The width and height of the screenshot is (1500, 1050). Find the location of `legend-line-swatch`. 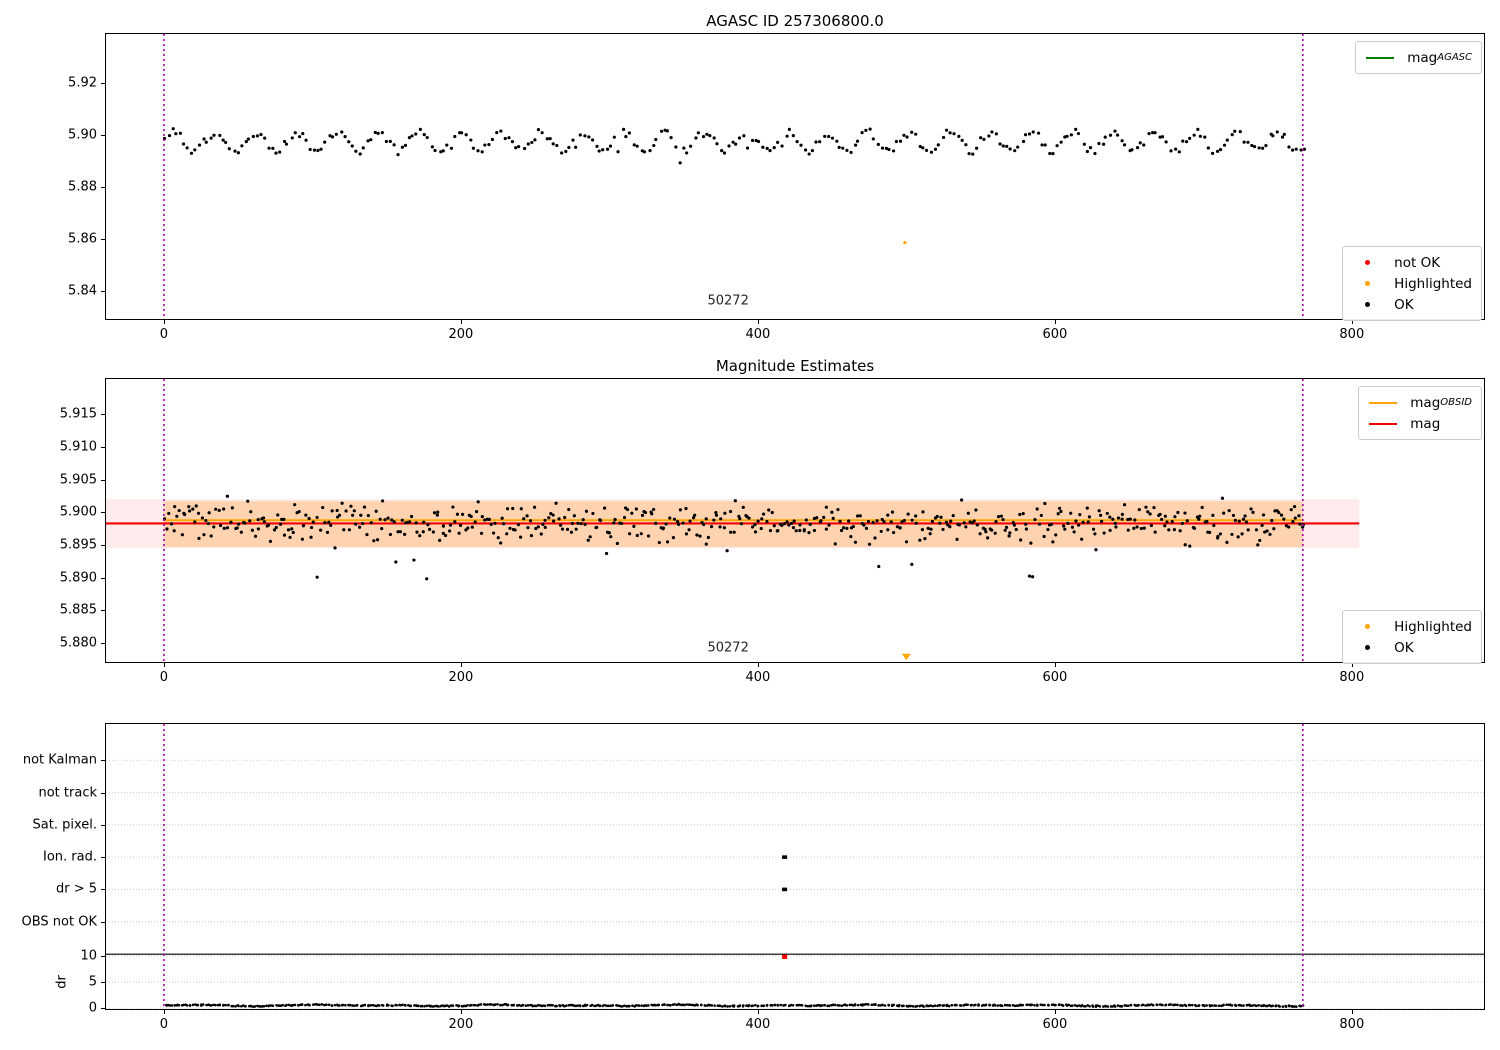

legend-line-swatch is located at coordinates (1383, 402).